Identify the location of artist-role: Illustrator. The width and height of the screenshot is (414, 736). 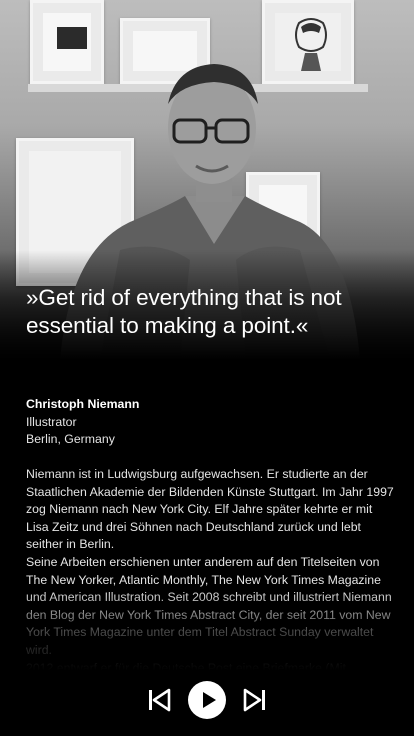
(51, 421).